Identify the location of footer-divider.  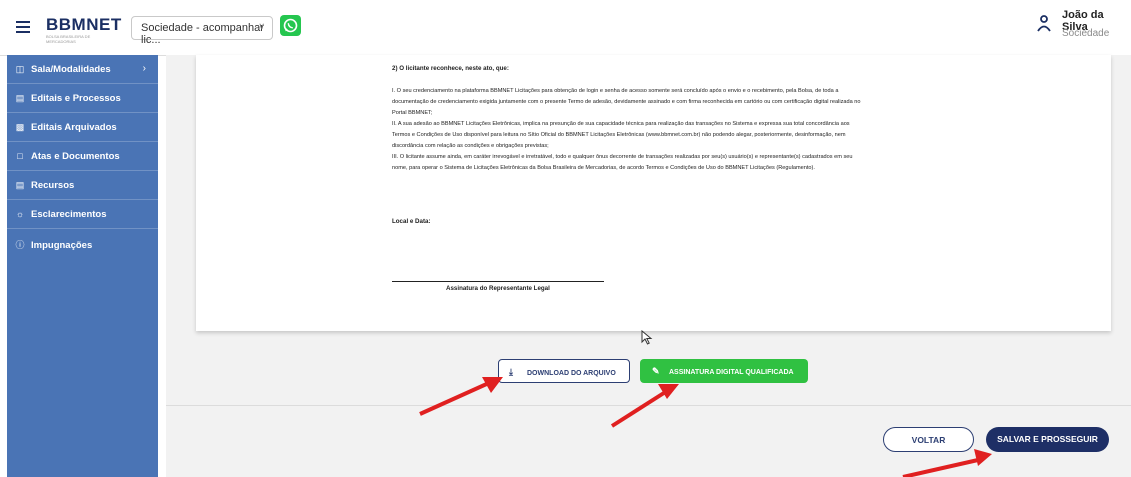
(648, 405).